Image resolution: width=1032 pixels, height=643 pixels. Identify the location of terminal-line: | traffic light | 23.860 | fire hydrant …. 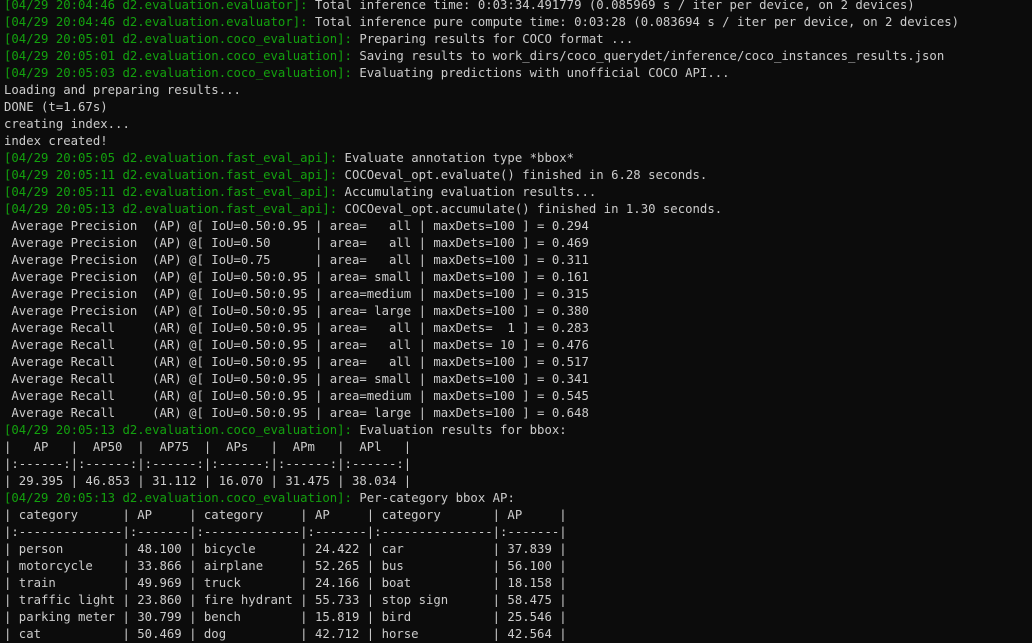
(518, 600).